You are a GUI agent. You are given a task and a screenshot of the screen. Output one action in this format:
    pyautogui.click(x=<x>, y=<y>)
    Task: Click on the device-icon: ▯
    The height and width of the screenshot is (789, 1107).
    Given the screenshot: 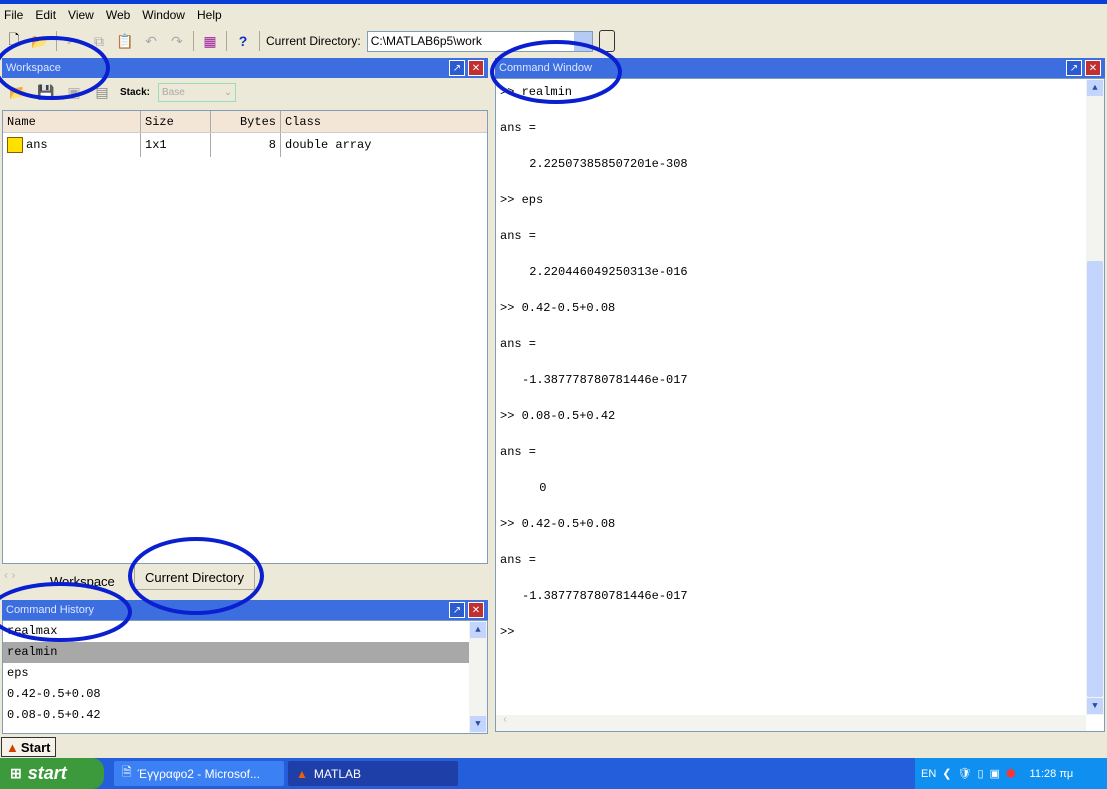 What is the action you would take?
    pyautogui.click(x=980, y=773)
    